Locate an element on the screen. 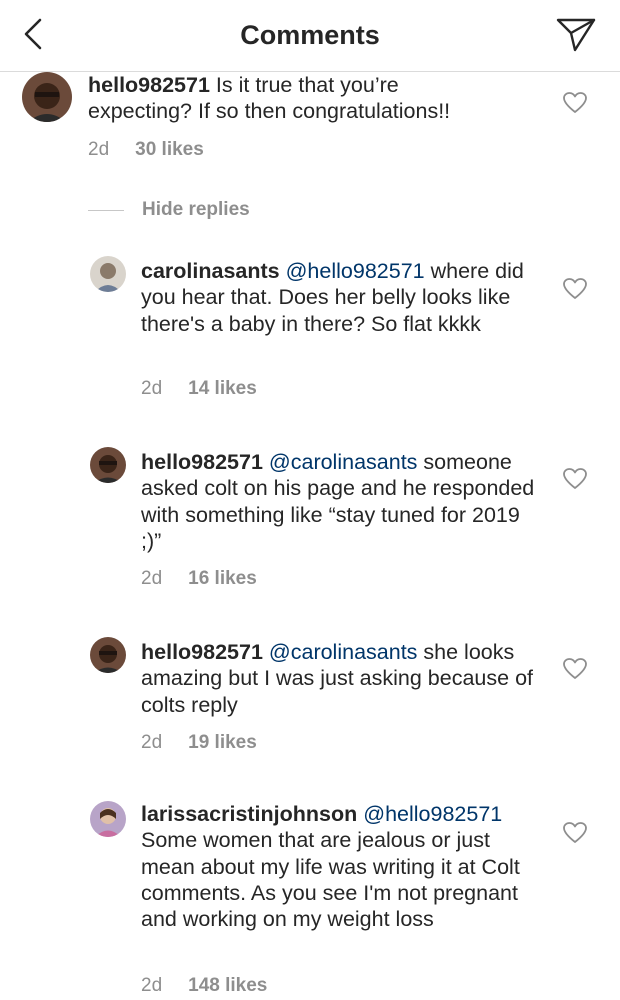 This screenshot has height=1000, width=620. share-button is located at coordinates (576, 34).